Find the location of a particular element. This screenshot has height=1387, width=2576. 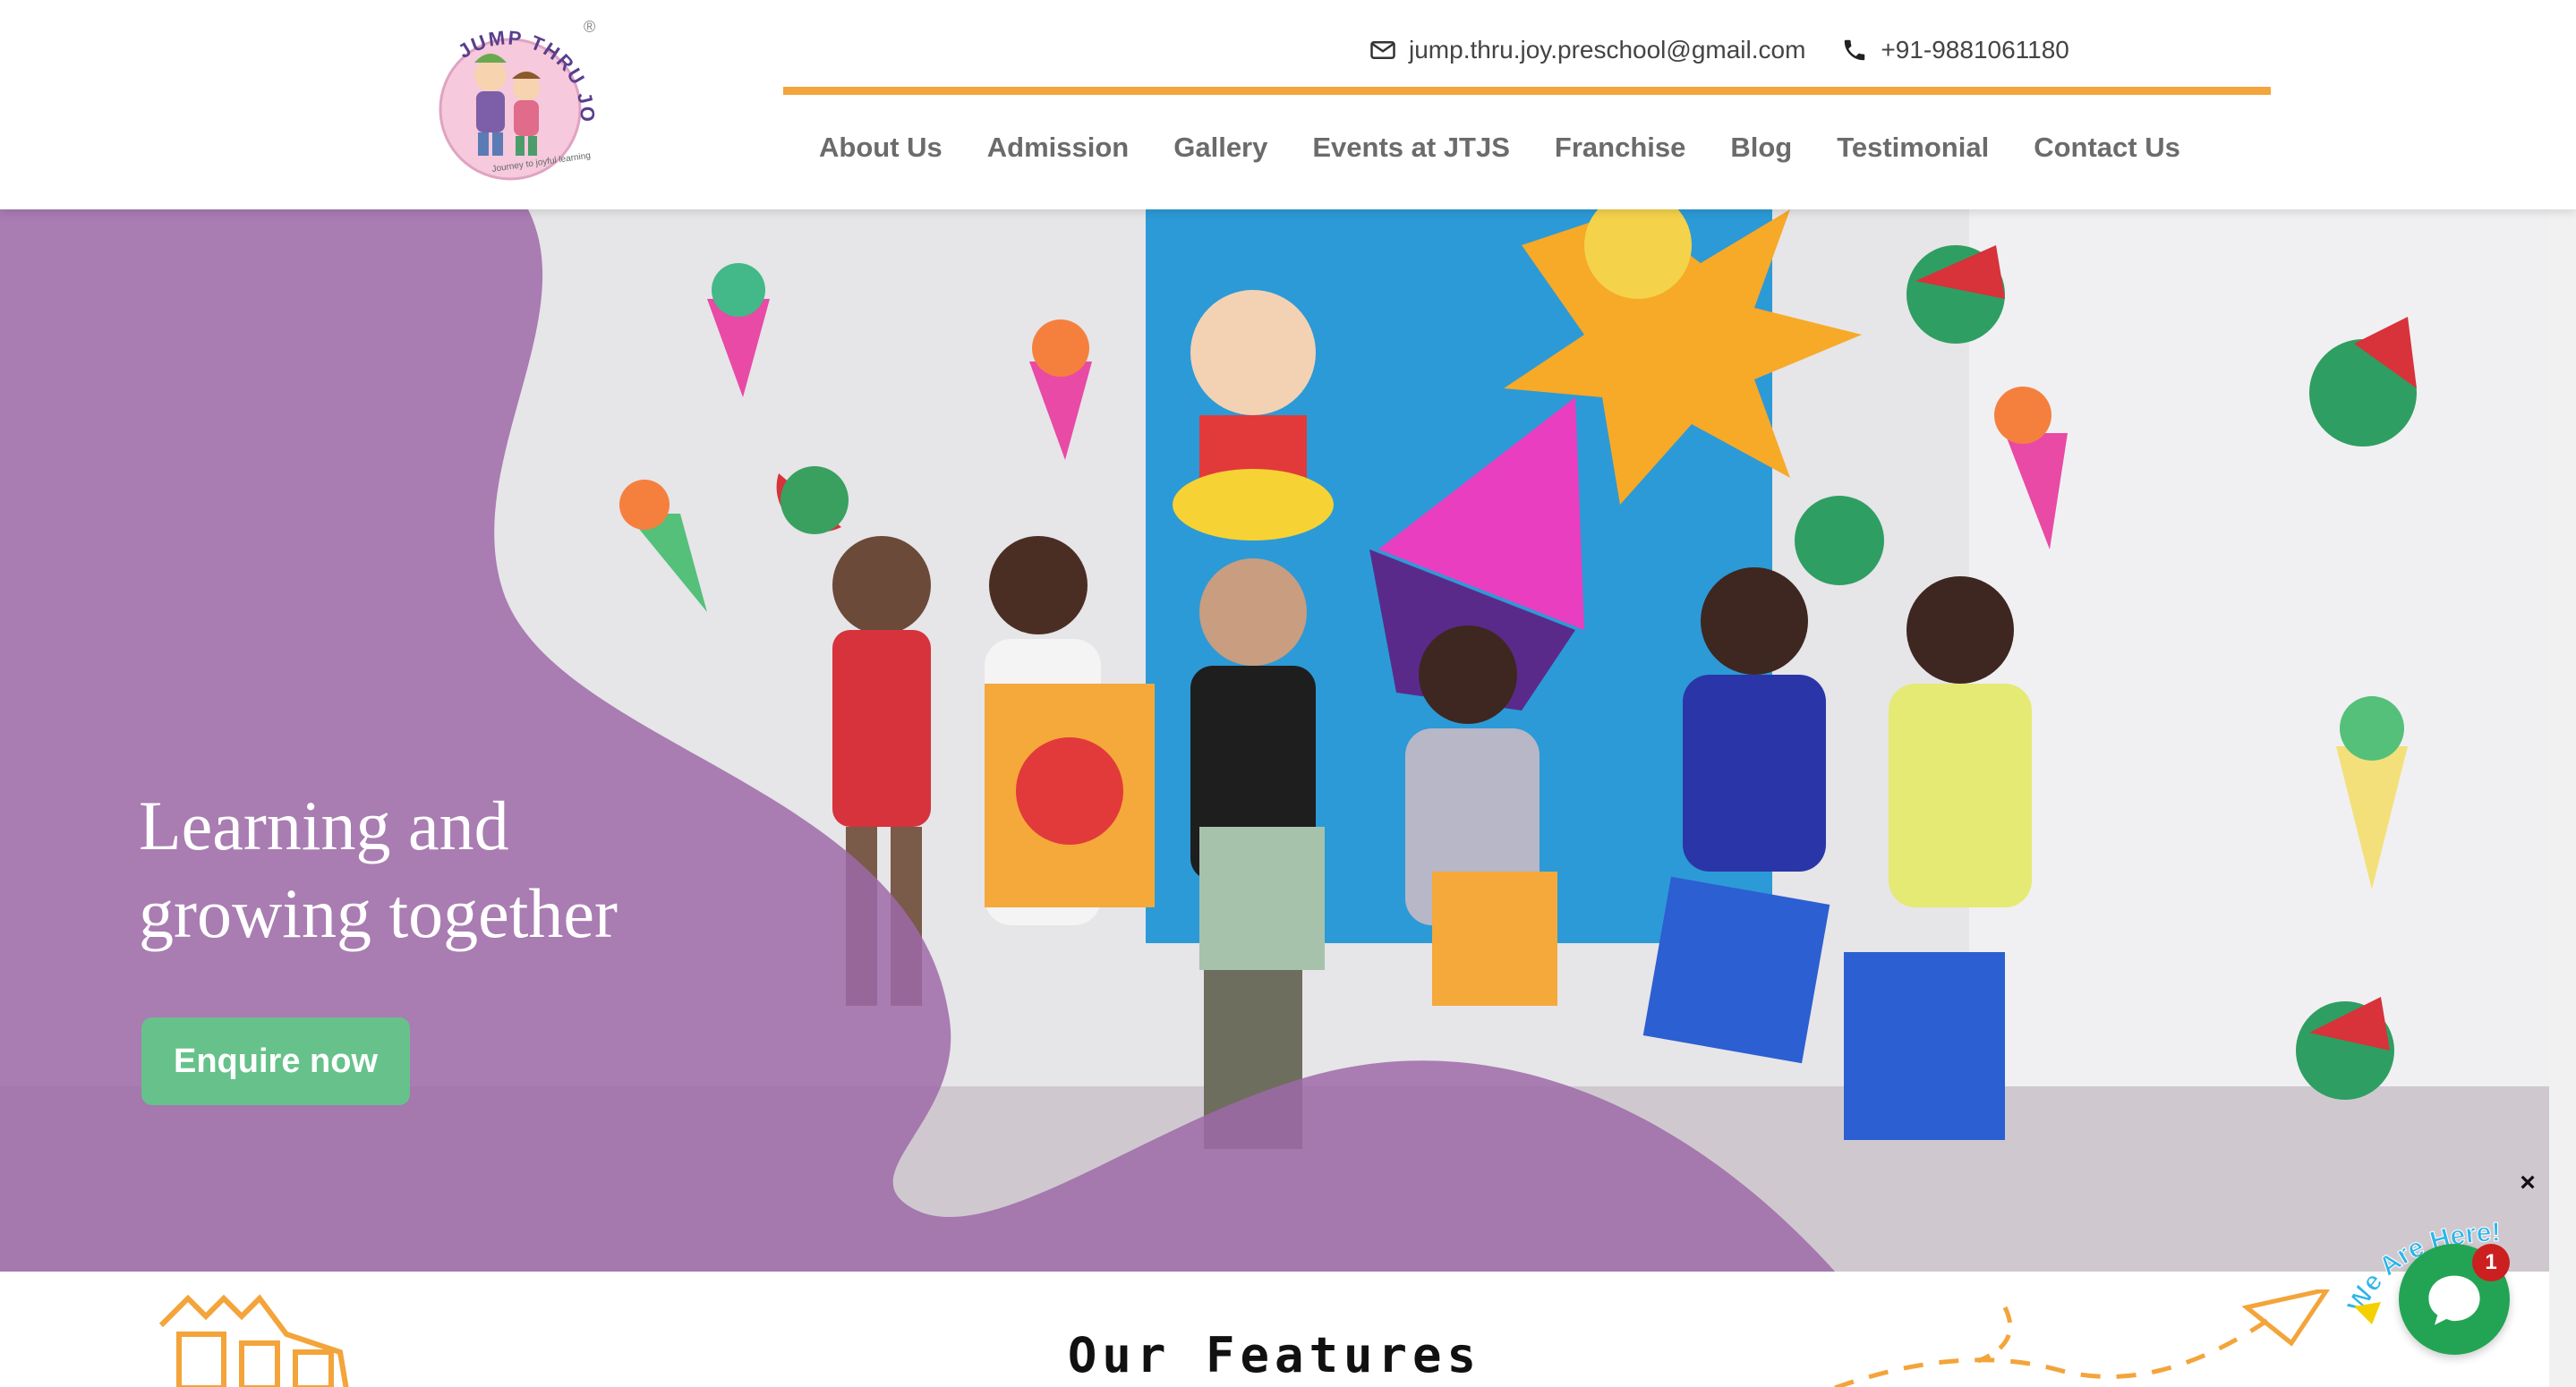

nav-testimonial: Testimonial is located at coordinates (1913, 147).